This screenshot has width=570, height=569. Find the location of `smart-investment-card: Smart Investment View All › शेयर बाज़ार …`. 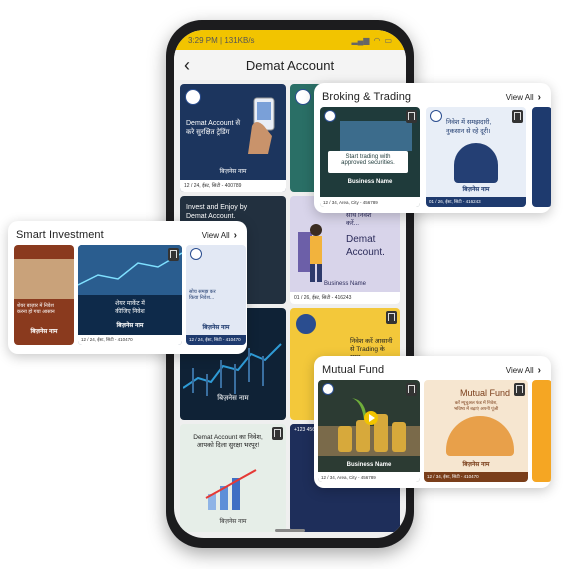

smart-investment-card: Smart Investment View All › शेयर बाज़ार … is located at coordinates (127, 287).